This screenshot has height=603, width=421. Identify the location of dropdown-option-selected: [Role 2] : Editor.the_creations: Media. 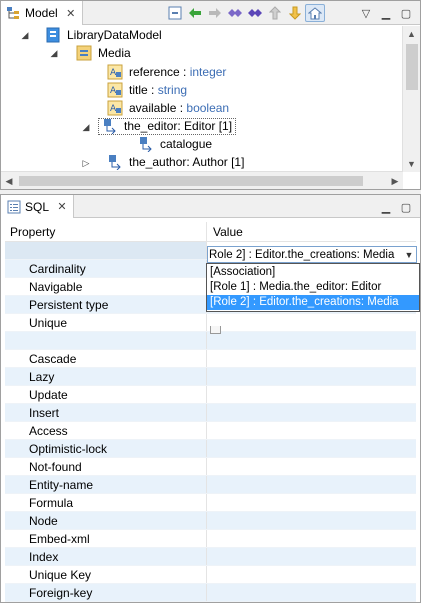
(313, 302).